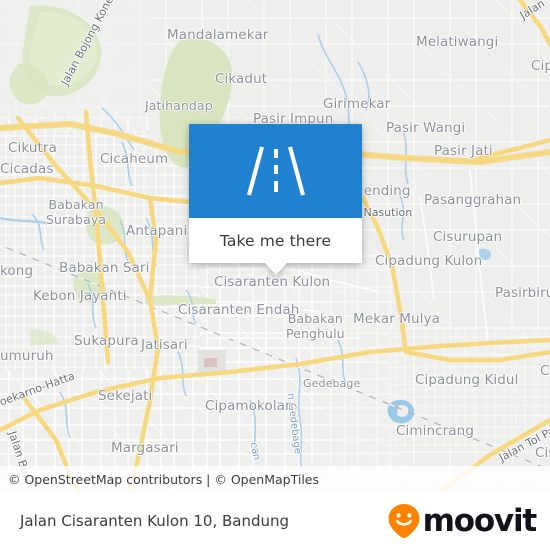  I want to click on road-icon, so click(275, 171).